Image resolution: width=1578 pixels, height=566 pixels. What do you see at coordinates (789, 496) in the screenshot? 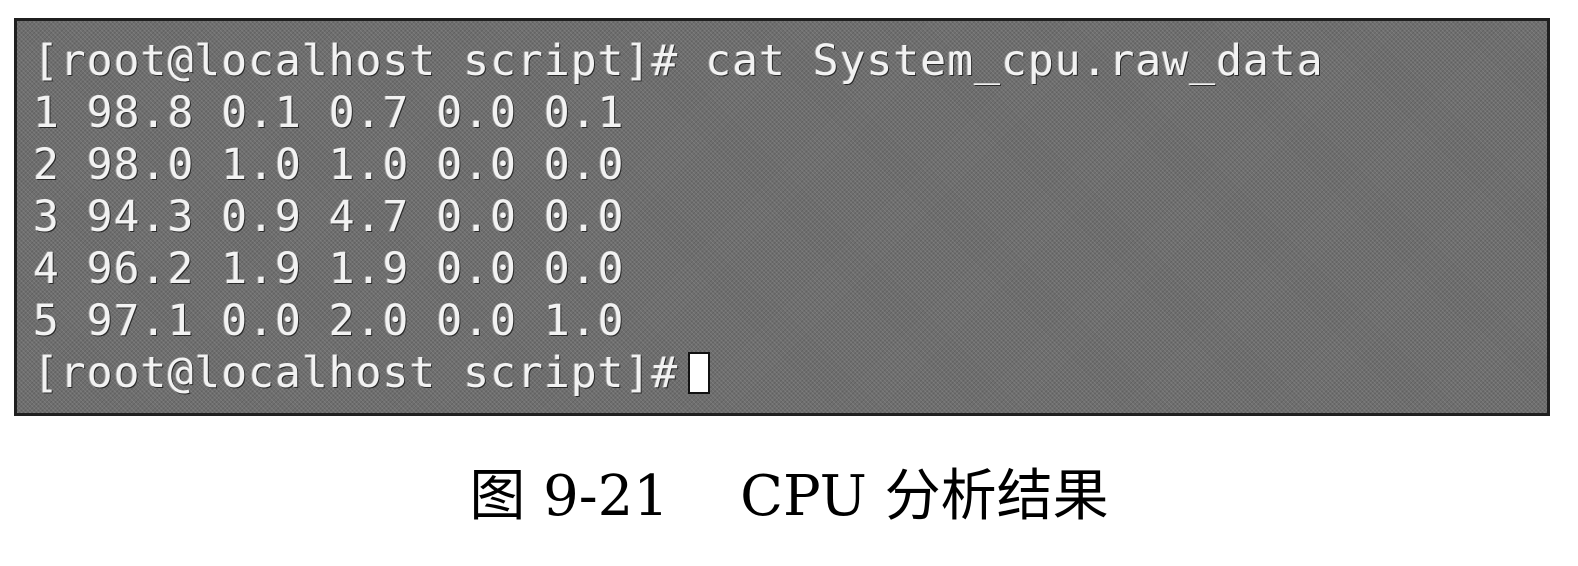
I see `figure-caption: 图 9-21 CPU 分析结果` at bounding box center [789, 496].